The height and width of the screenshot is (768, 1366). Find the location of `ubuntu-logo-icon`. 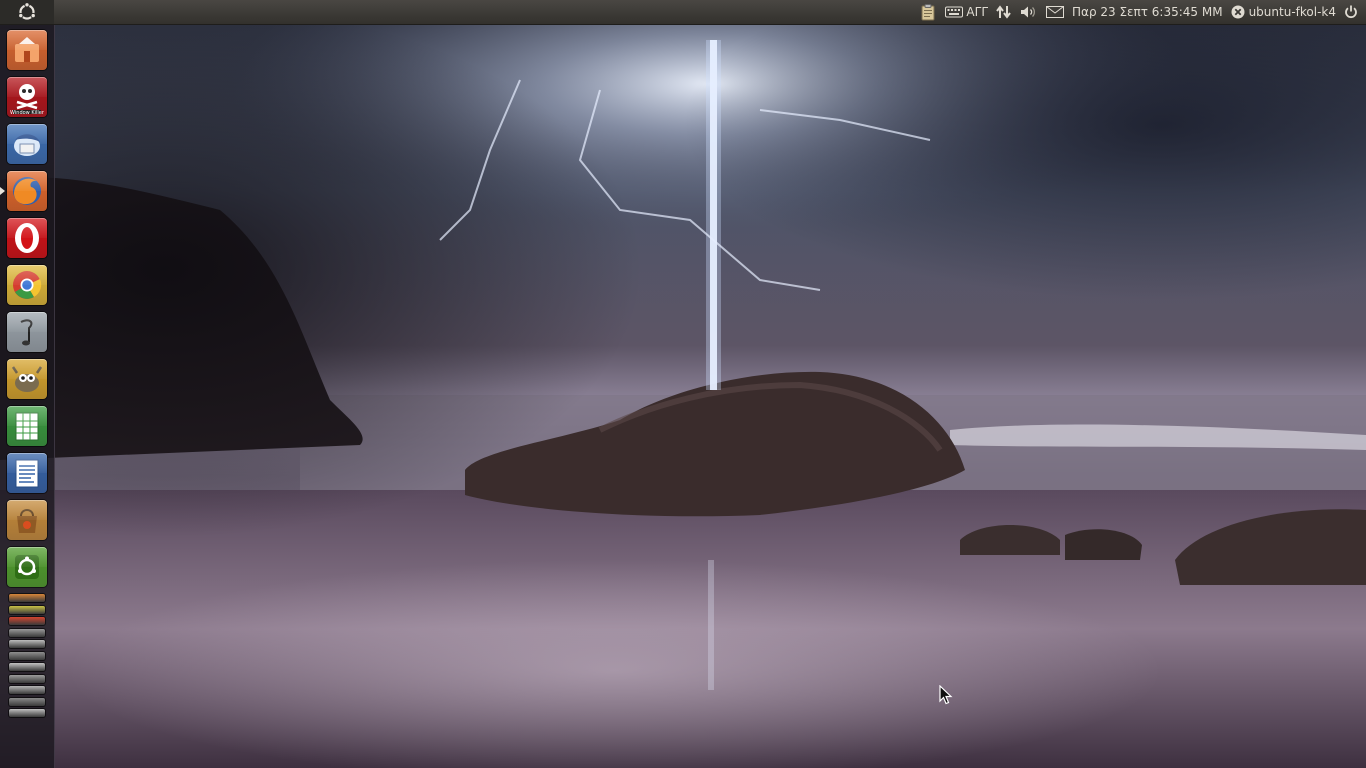

ubuntu-logo-icon is located at coordinates (27, 11).